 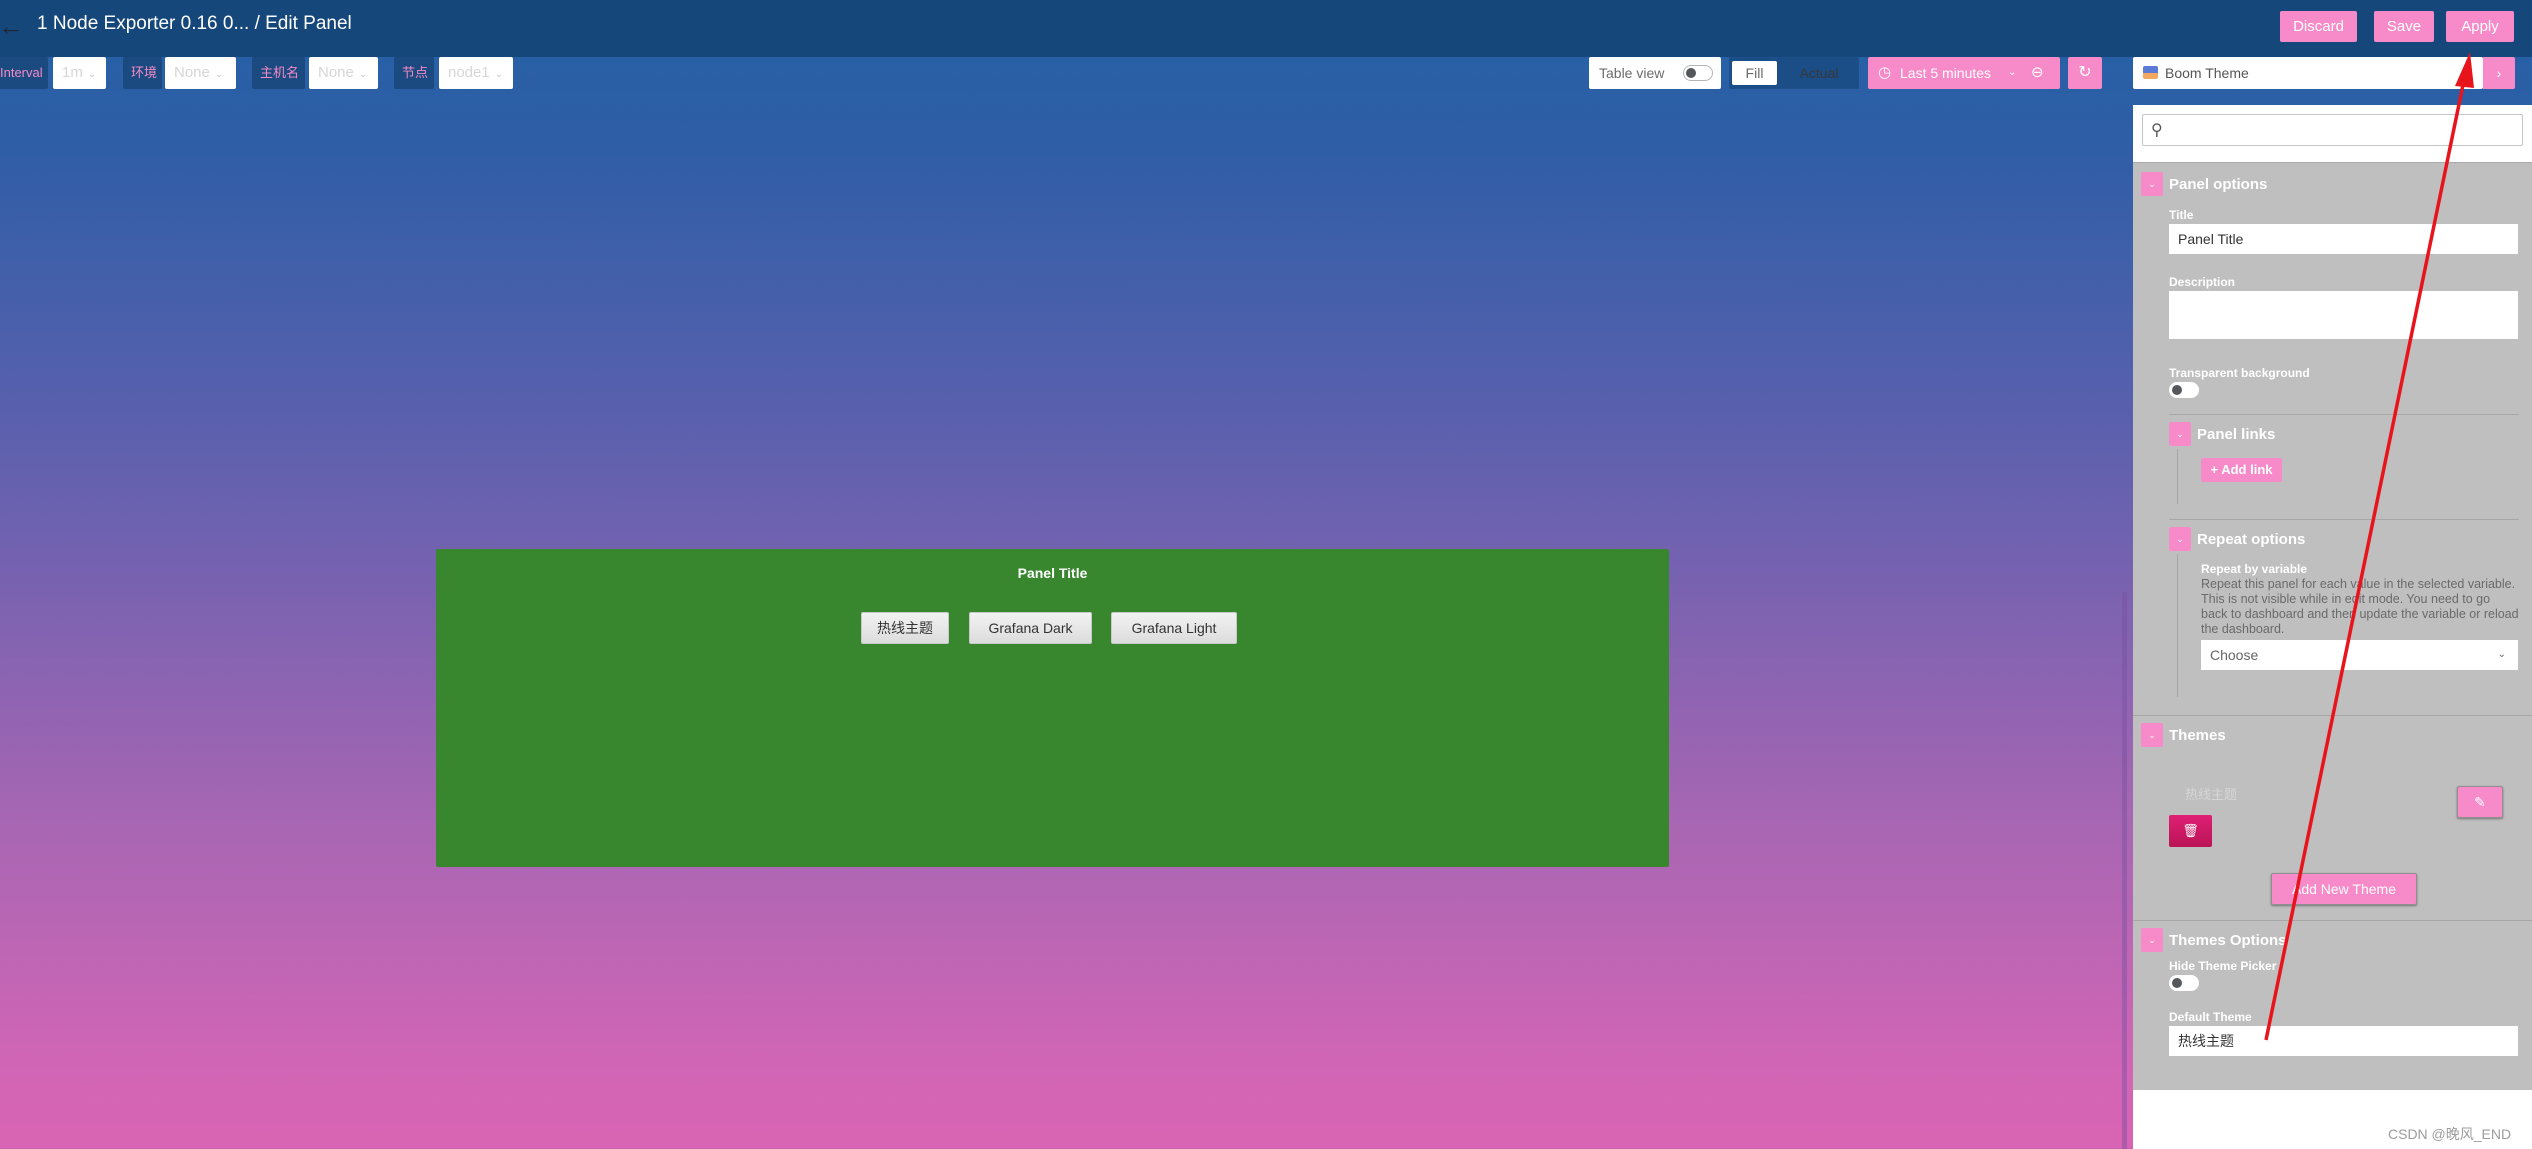 What do you see at coordinates (1946, 73) in the screenshot?
I see `time-range-label: Last 5 minutes` at bounding box center [1946, 73].